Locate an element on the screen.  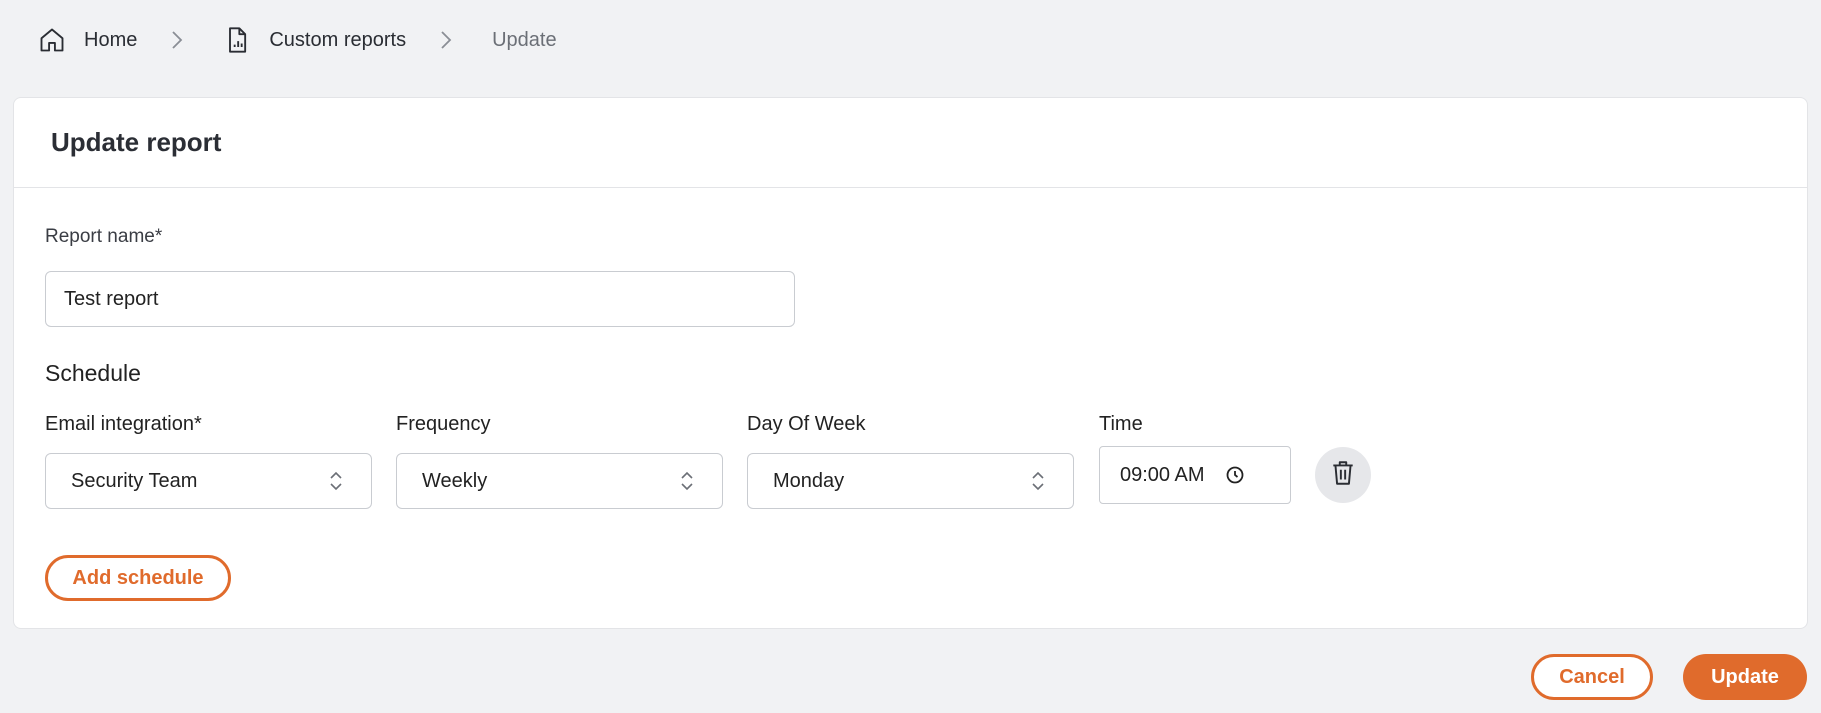
schedule-title: Schedule is located at coordinates (93, 373).